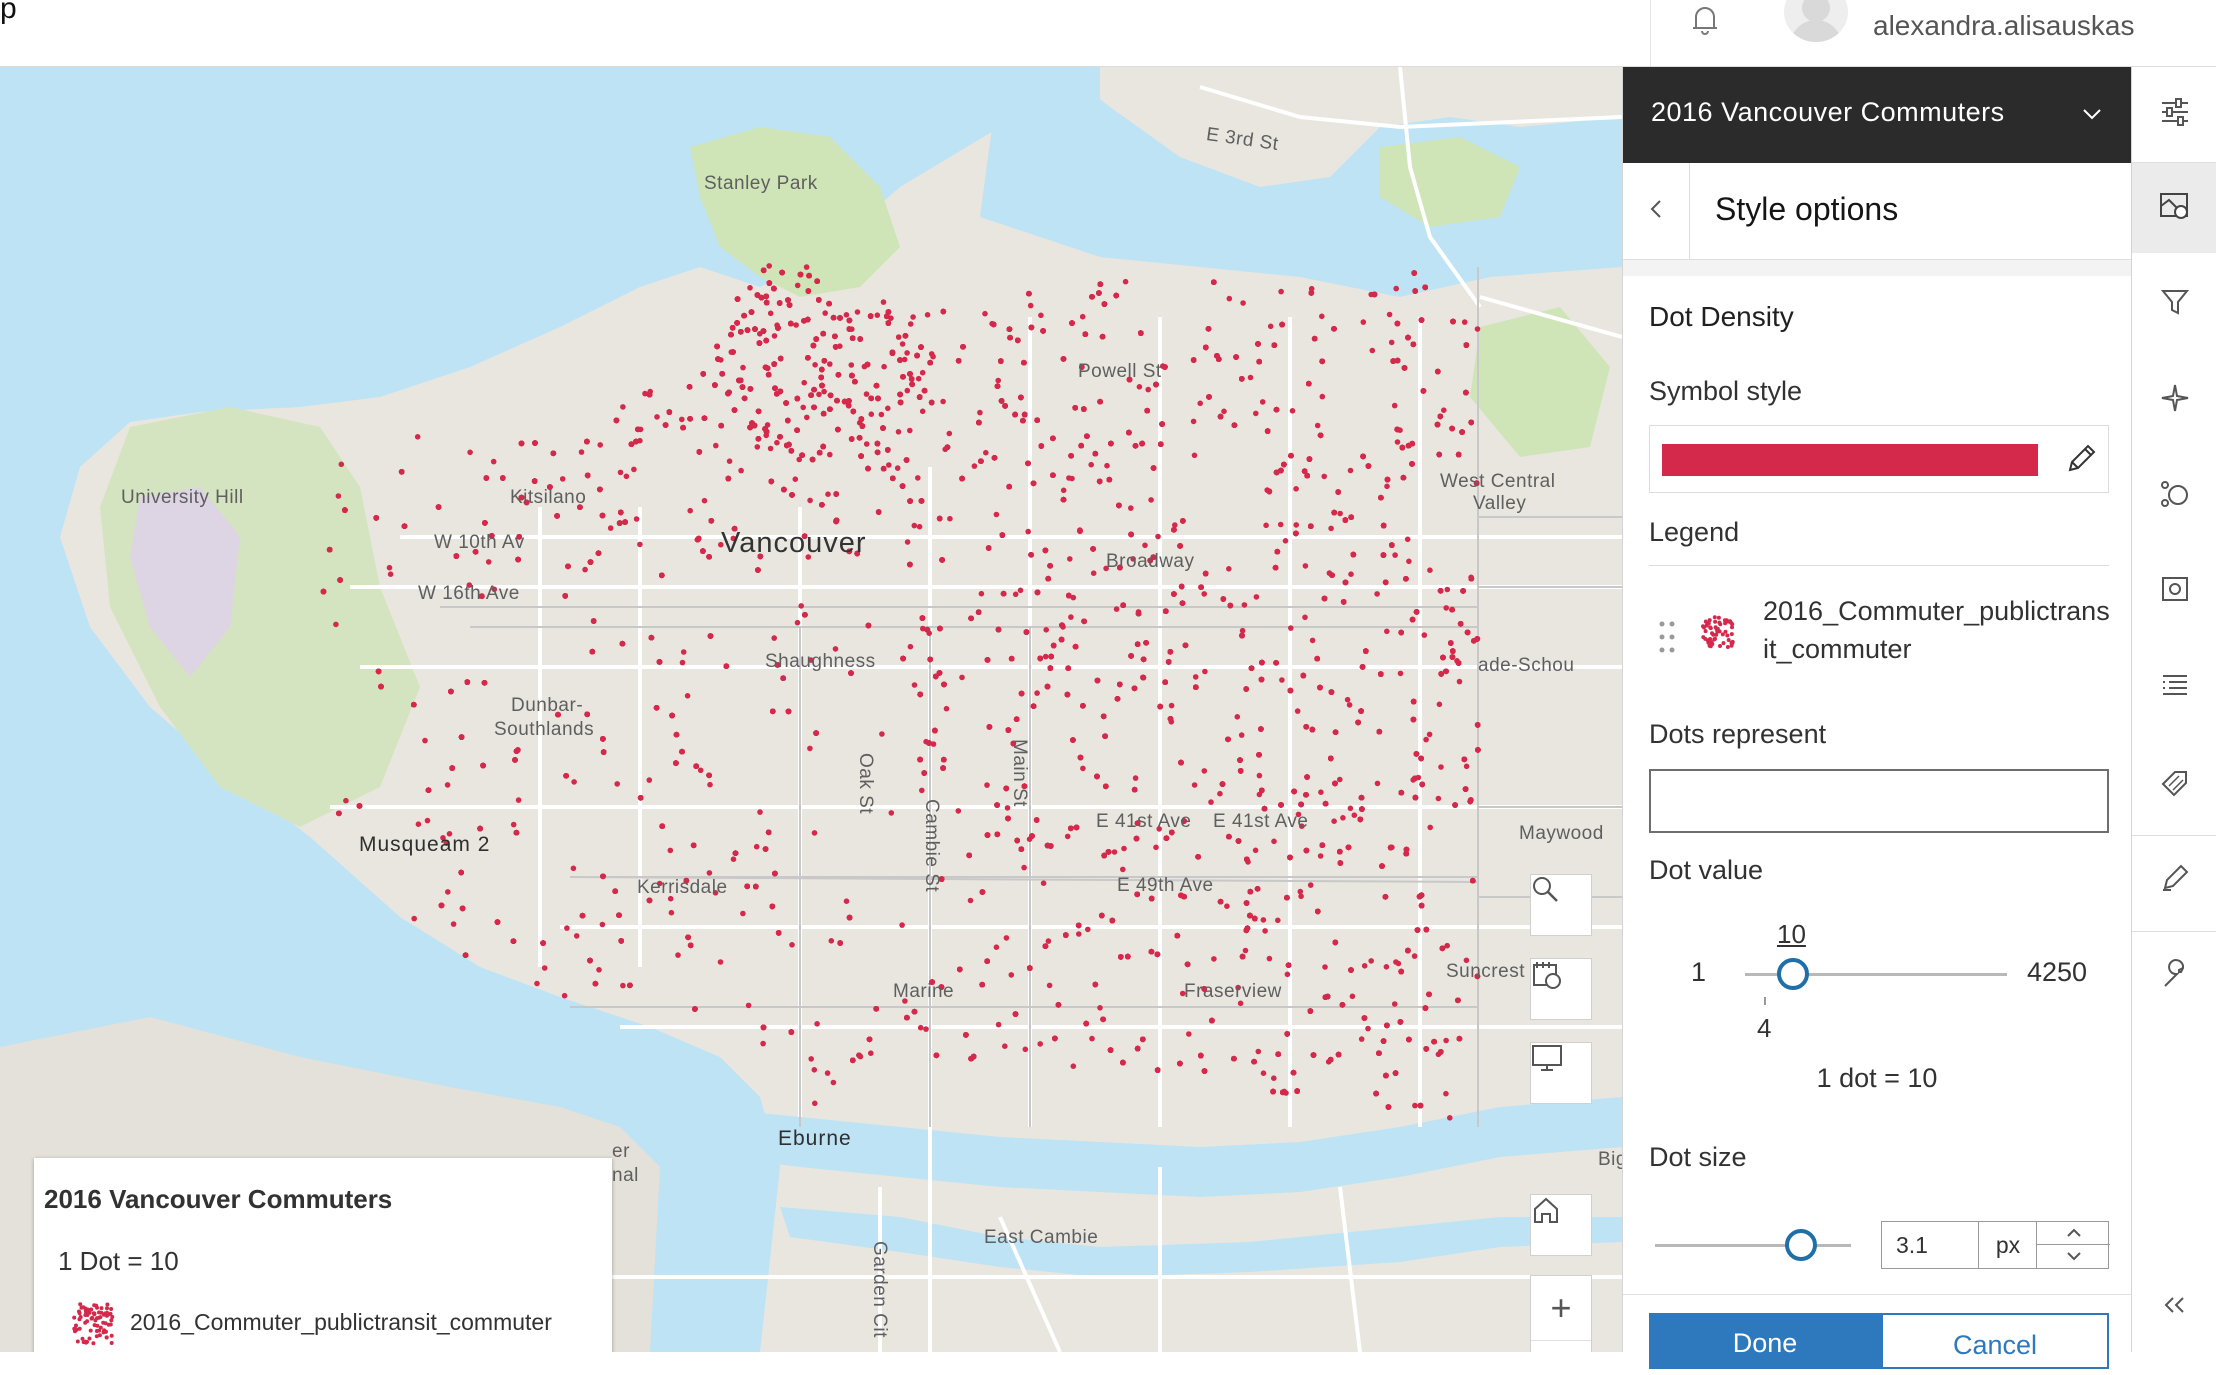 This screenshot has width=2216, height=1375. I want to click on avatar, so click(1816, 21).